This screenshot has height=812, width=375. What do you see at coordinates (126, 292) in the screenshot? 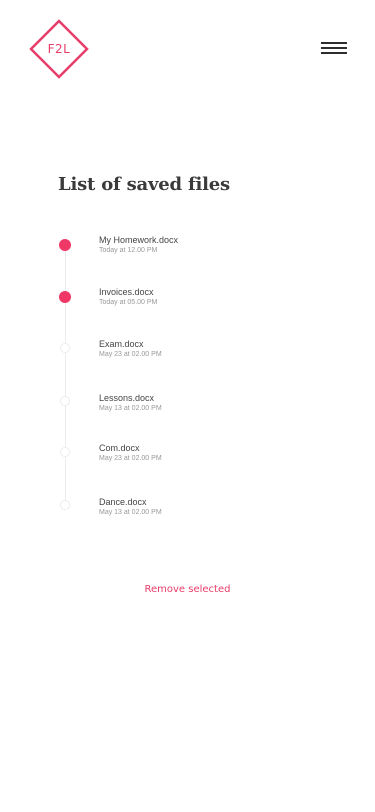
I see `file-name: Invoices.docx` at bounding box center [126, 292].